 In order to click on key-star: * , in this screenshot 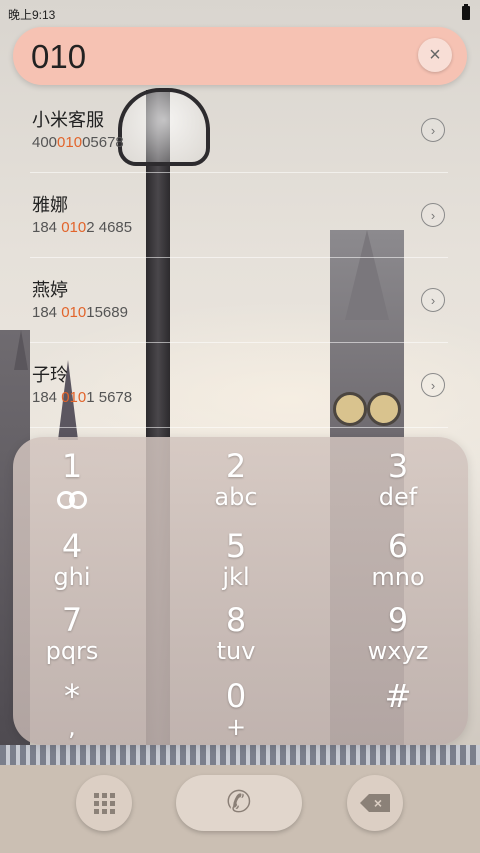, I will do `click(73, 717)`.